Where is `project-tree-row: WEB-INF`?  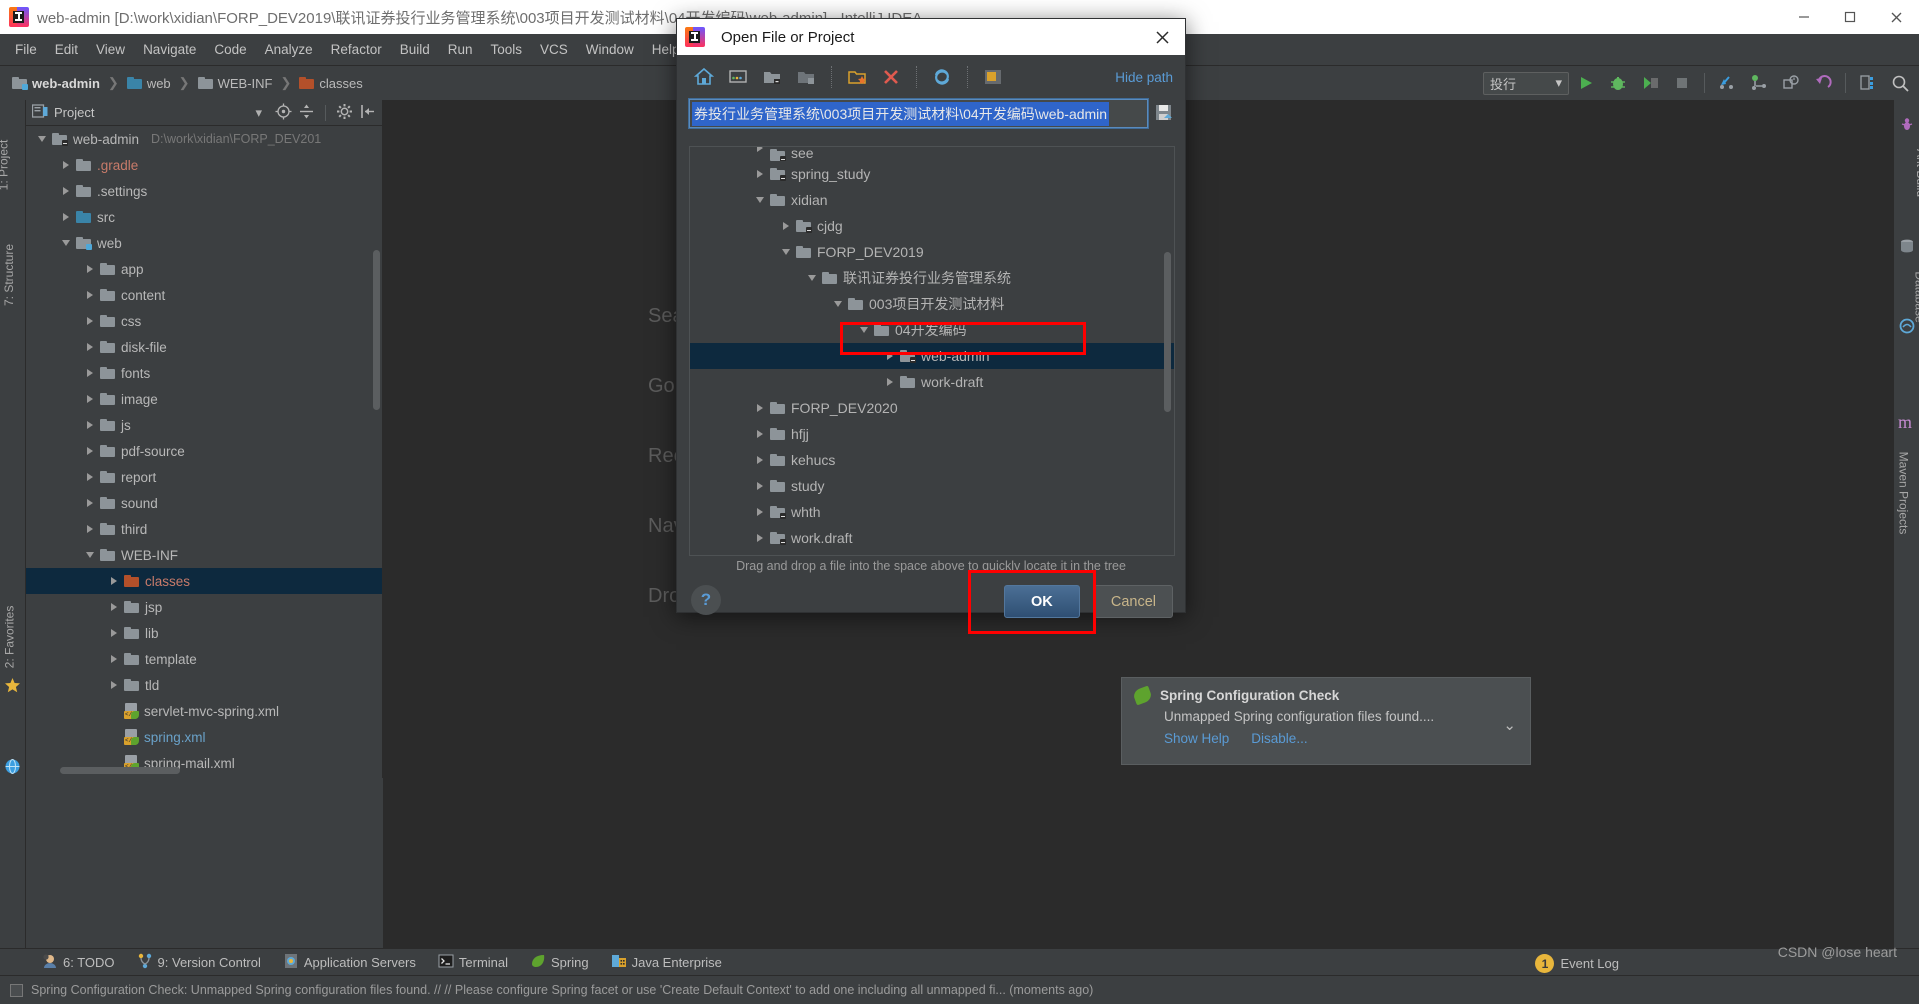
project-tree-row: WEB-INF is located at coordinates (204, 555).